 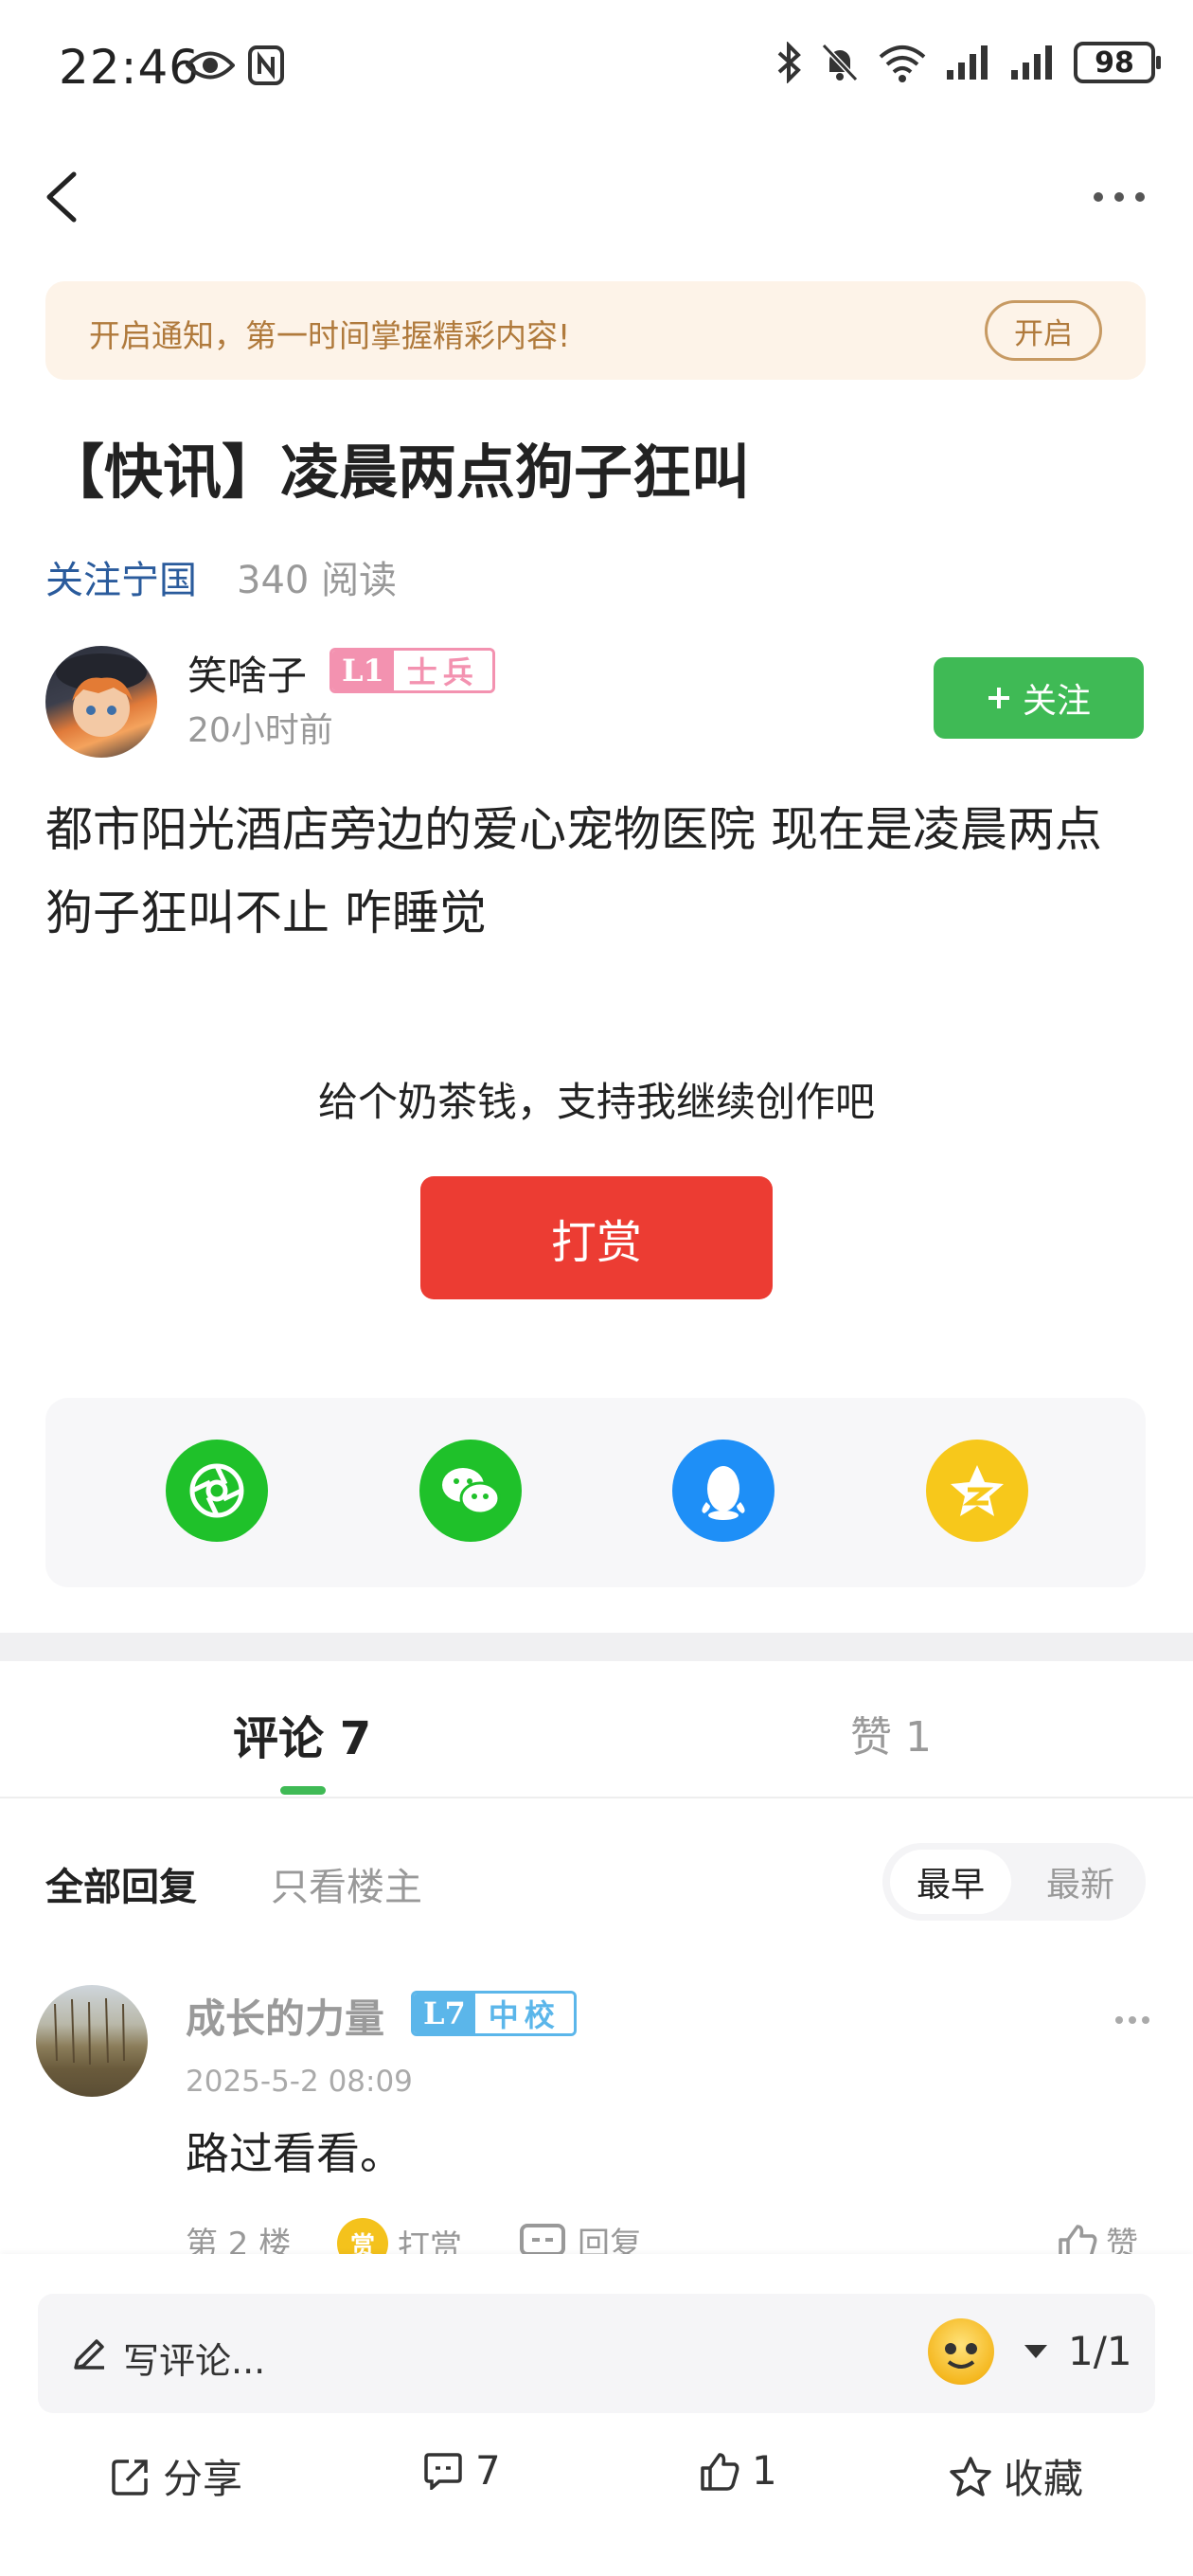 I want to click on rank-label: 中校, so click(x=524, y=2013).